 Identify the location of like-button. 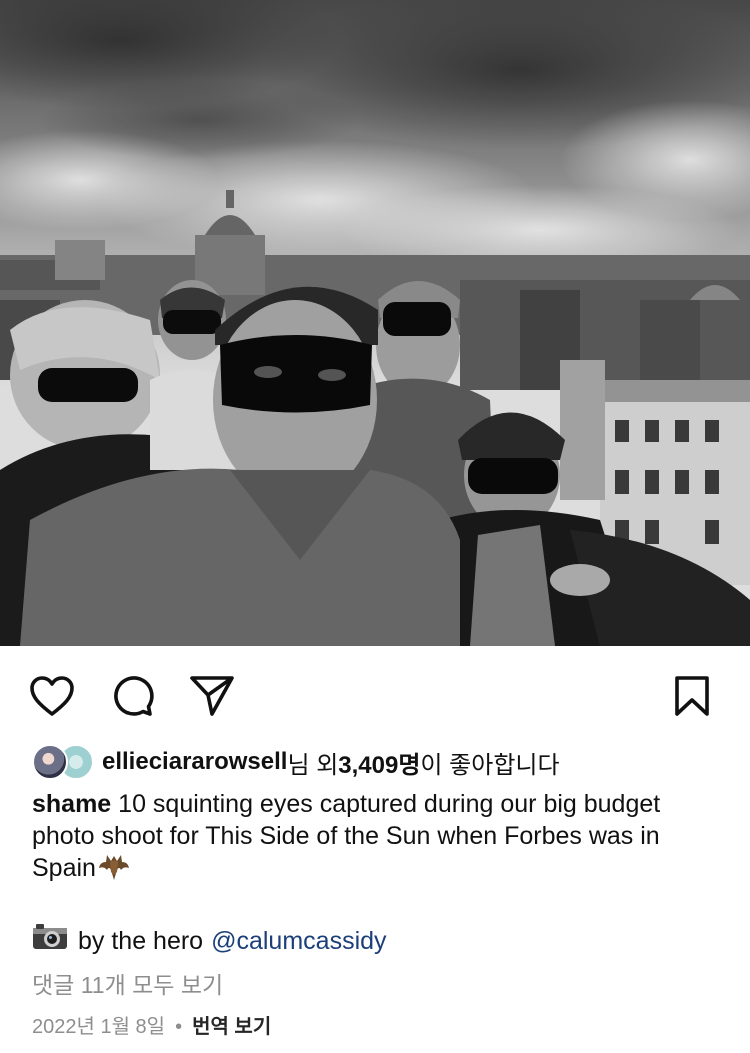
(52, 696).